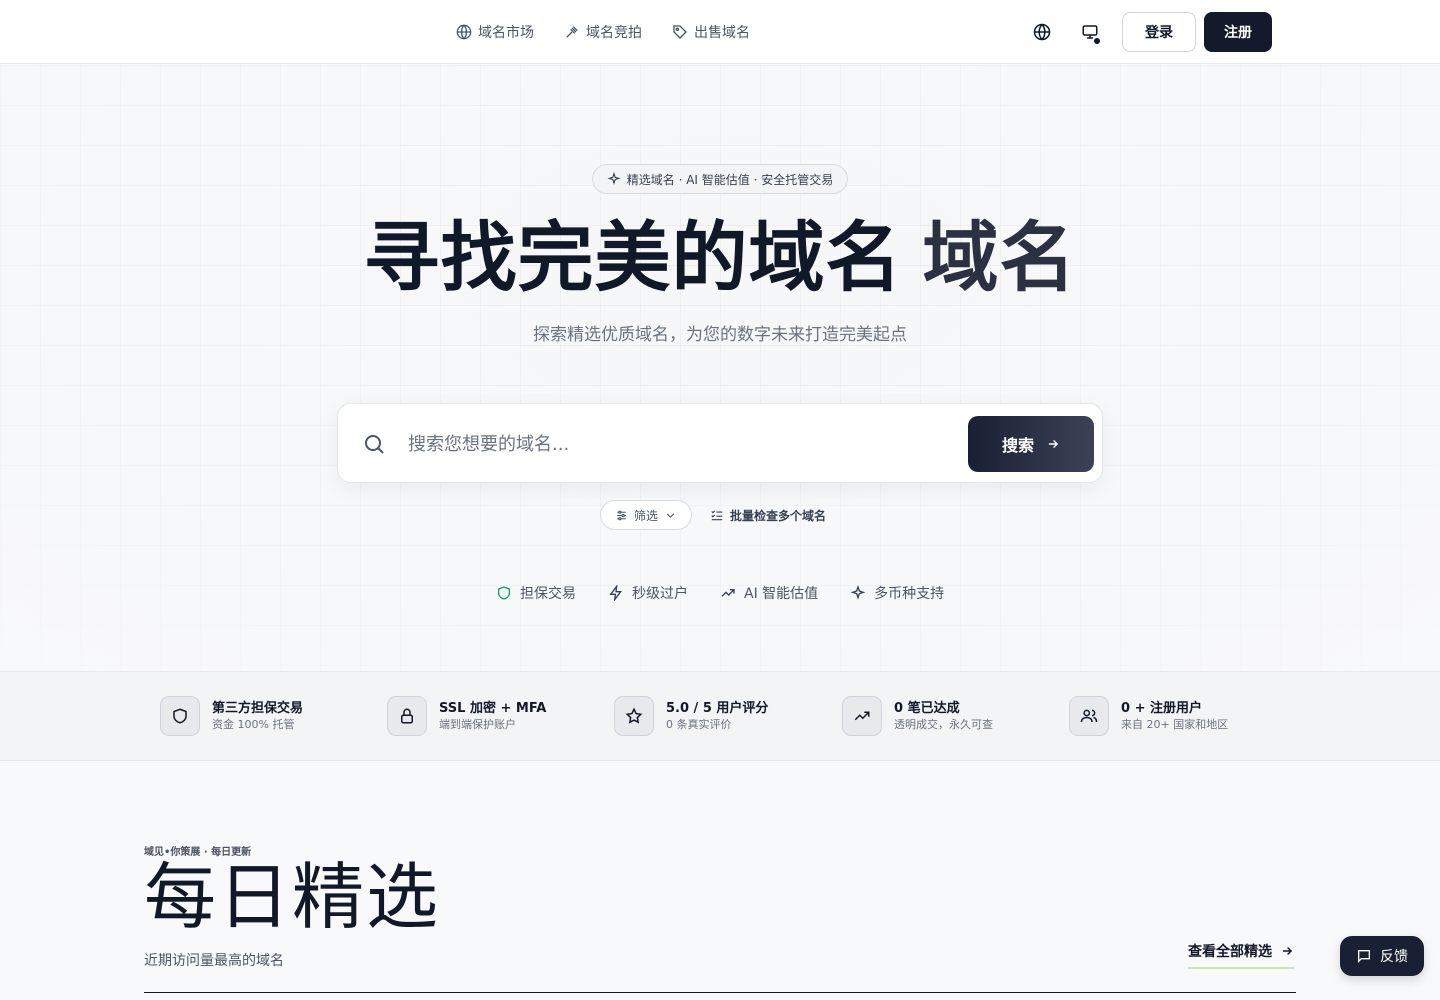  I want to click on nav-link-auction: 域名竞拍, so click(603, 32).